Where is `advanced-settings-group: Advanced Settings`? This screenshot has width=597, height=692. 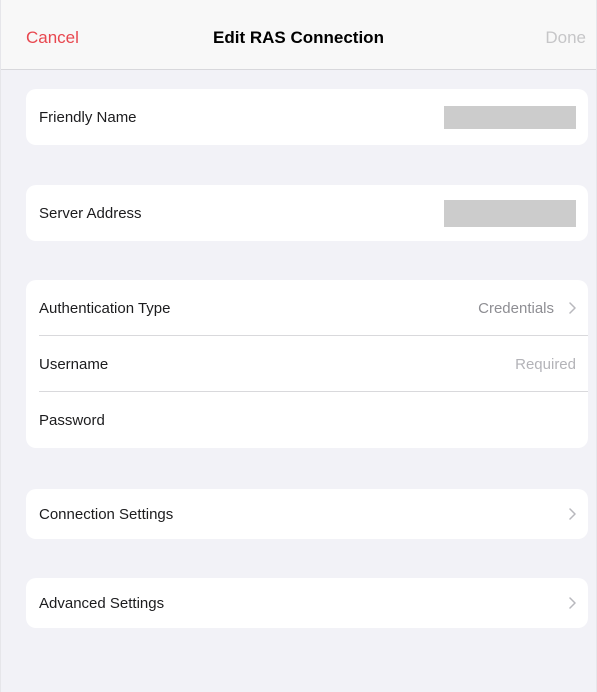
advanced-settings-group: Advanced Settings is located at coordinates (307, 603).